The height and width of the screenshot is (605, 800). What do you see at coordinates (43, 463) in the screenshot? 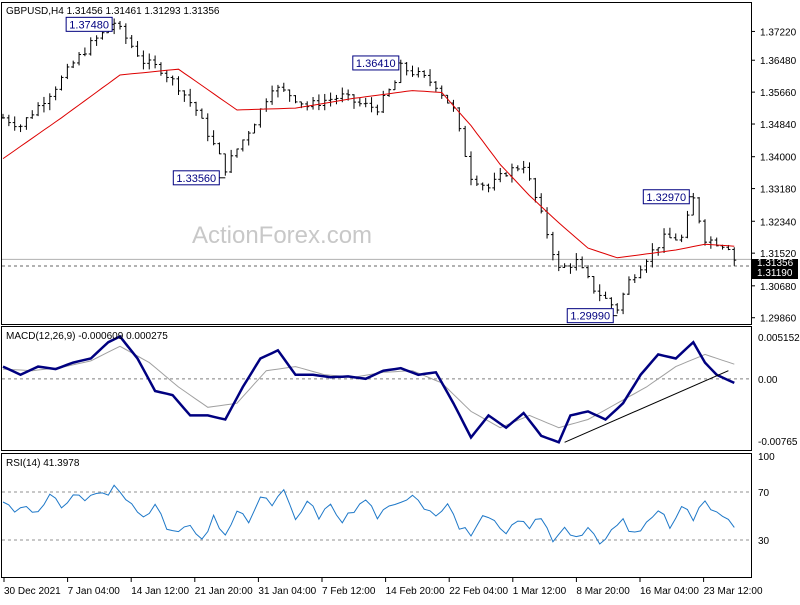
I see `rsi-title: RSI(14) 41.3978` at bounding box center [43, 463].